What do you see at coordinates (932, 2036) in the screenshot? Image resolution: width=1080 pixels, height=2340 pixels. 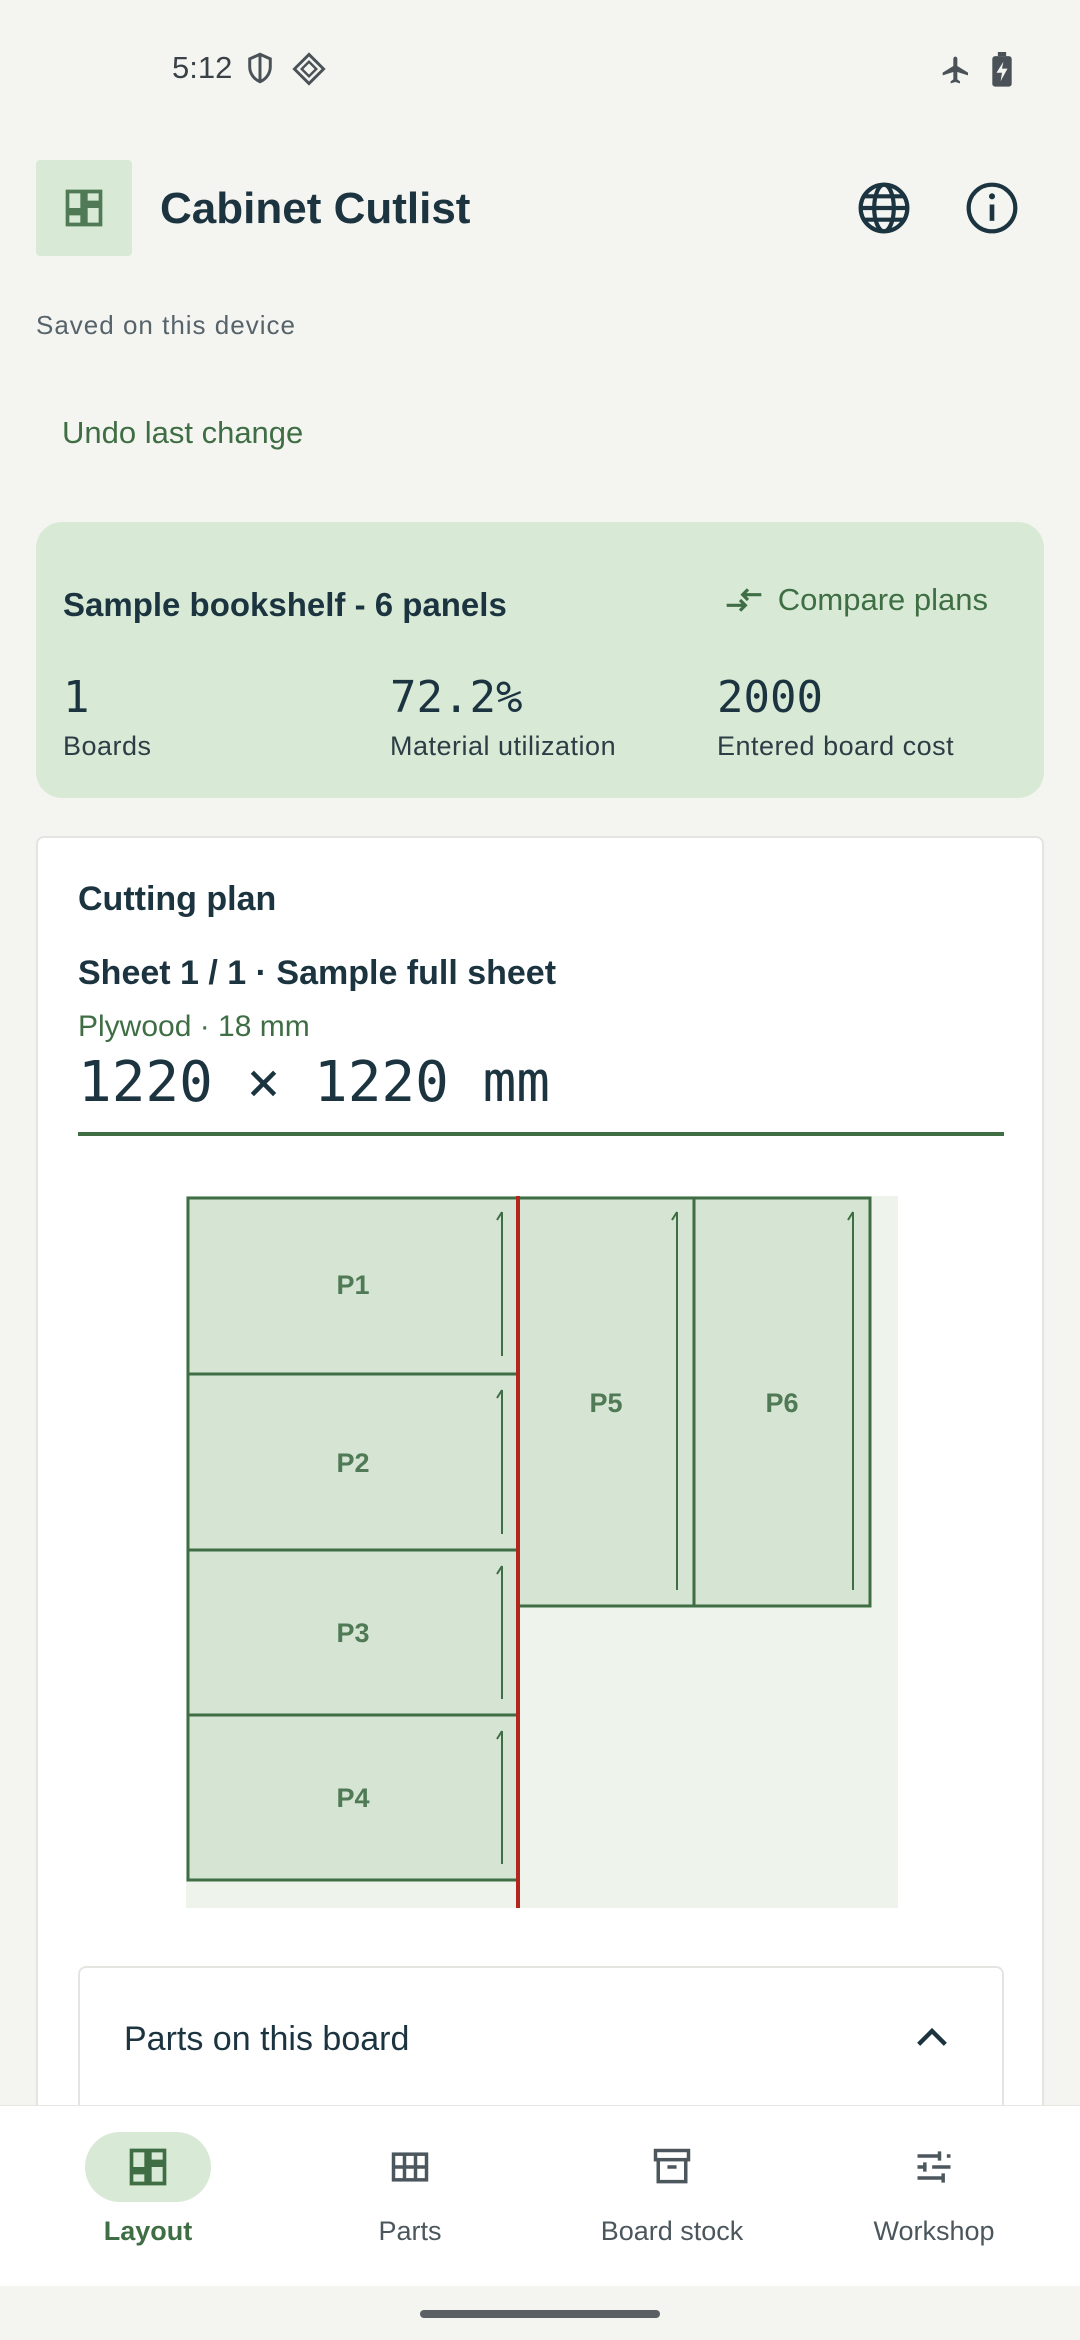 I see `chevron-up-icon` at bounding box center [932, 2036].